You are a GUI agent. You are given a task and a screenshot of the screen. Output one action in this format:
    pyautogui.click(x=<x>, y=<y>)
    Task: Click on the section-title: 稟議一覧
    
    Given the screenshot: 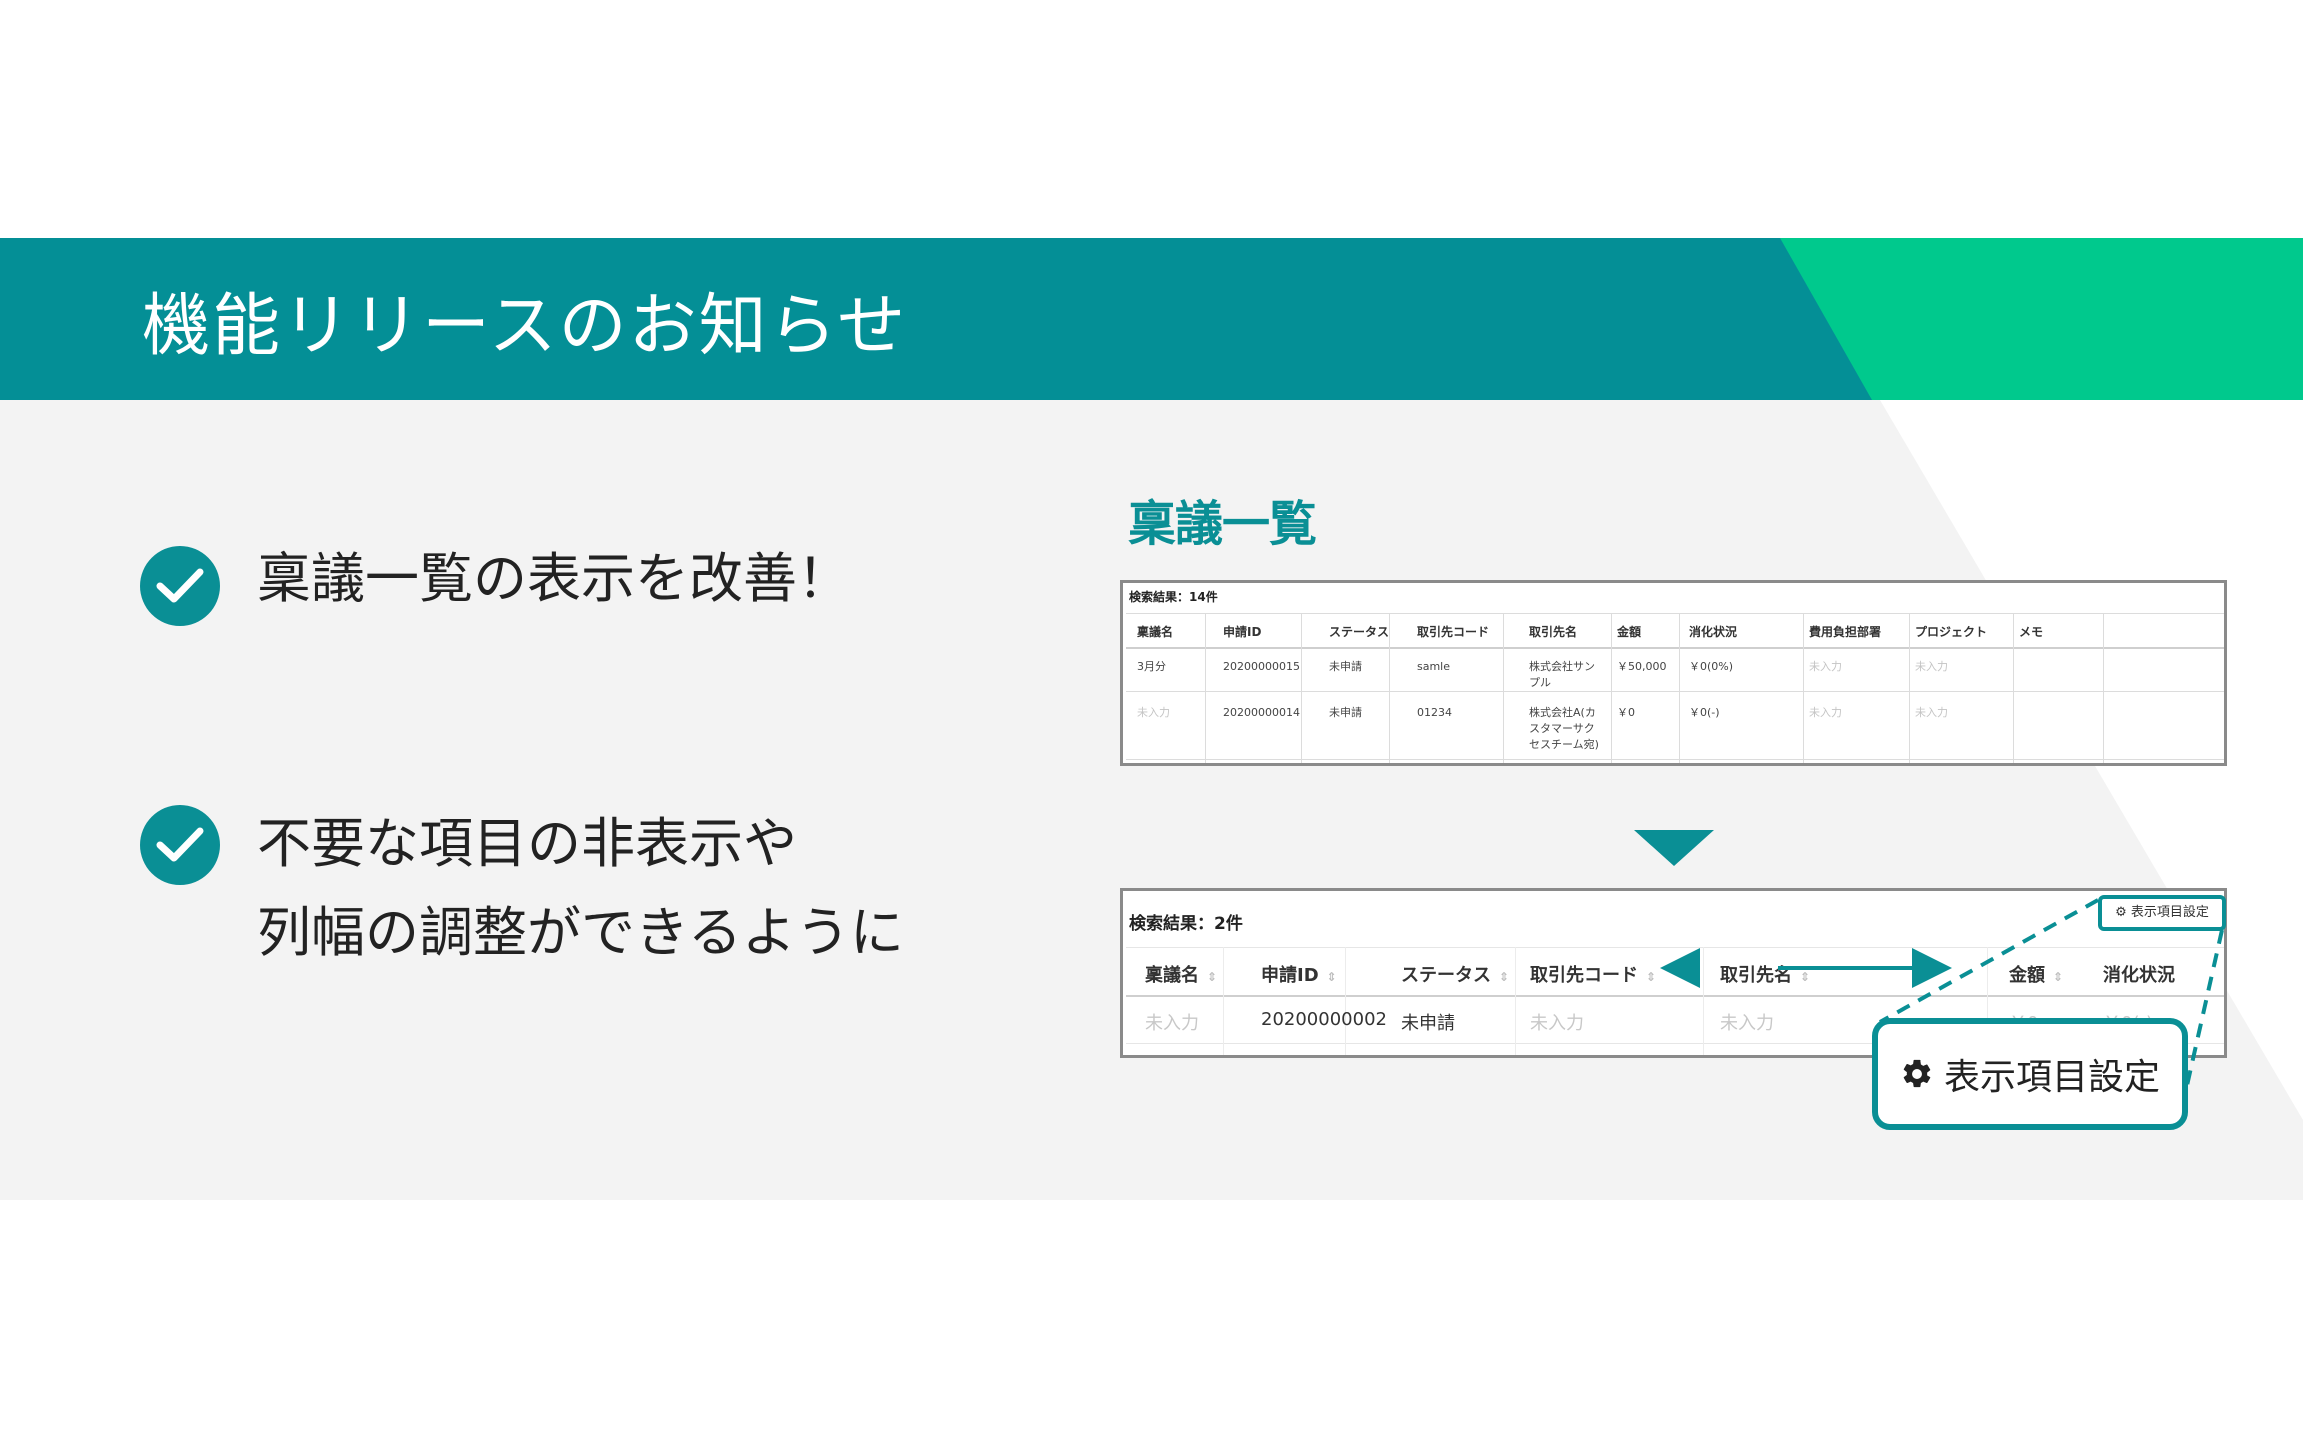 What is the action you would take?
    pyautogui.click(x=1222, y=524)
    